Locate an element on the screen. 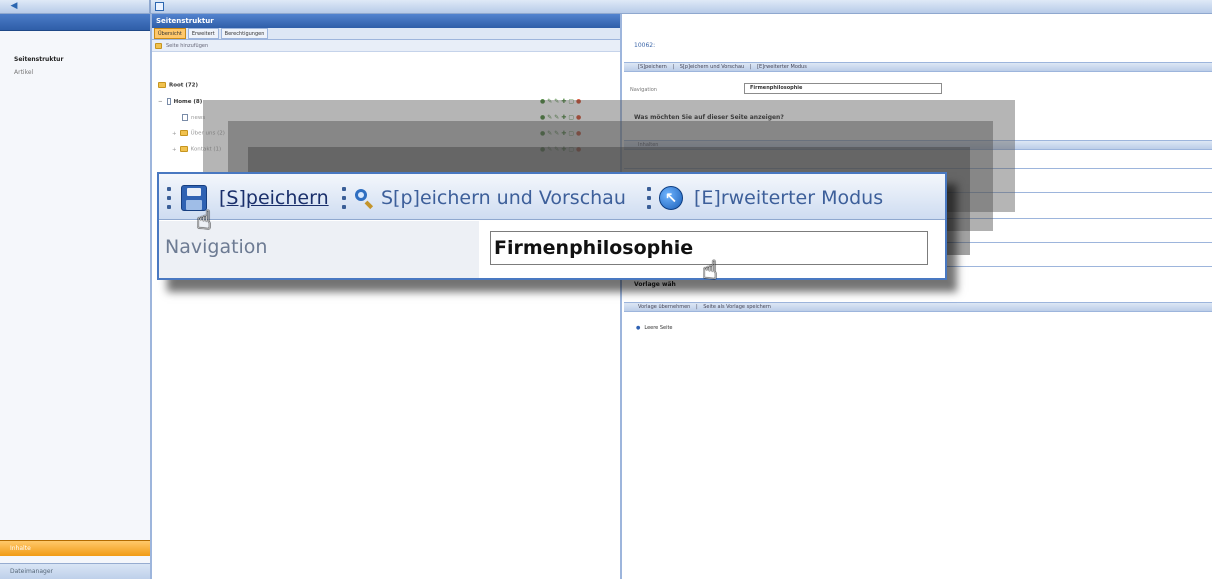 The width and height of the screenshot is (1212, 579). save-button: [S]peichern is located at coordinates (652, 67).